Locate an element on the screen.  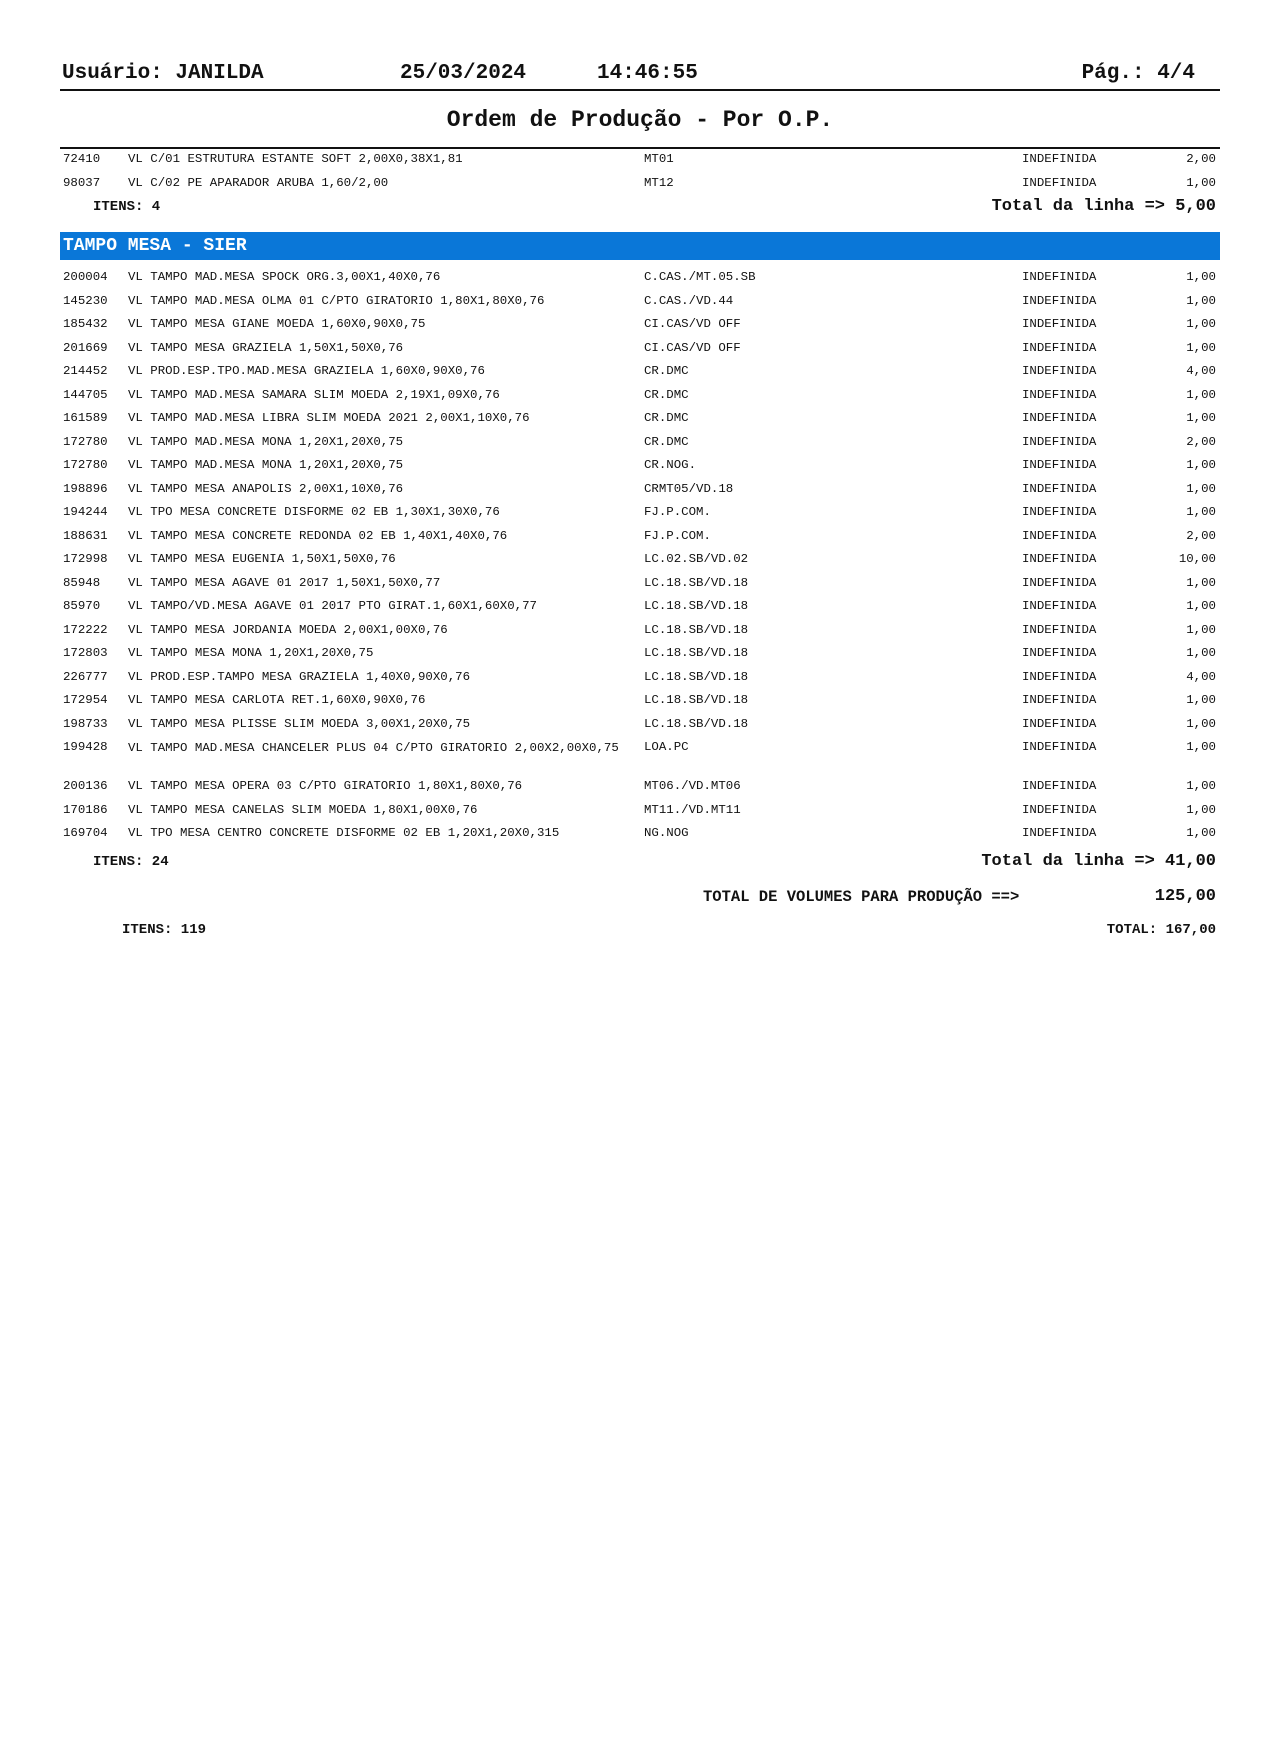
item-description: VL TAMPO MESA GIANE MOEDA 1,60X0,90X0,75 is located at coordinates (277, 324).